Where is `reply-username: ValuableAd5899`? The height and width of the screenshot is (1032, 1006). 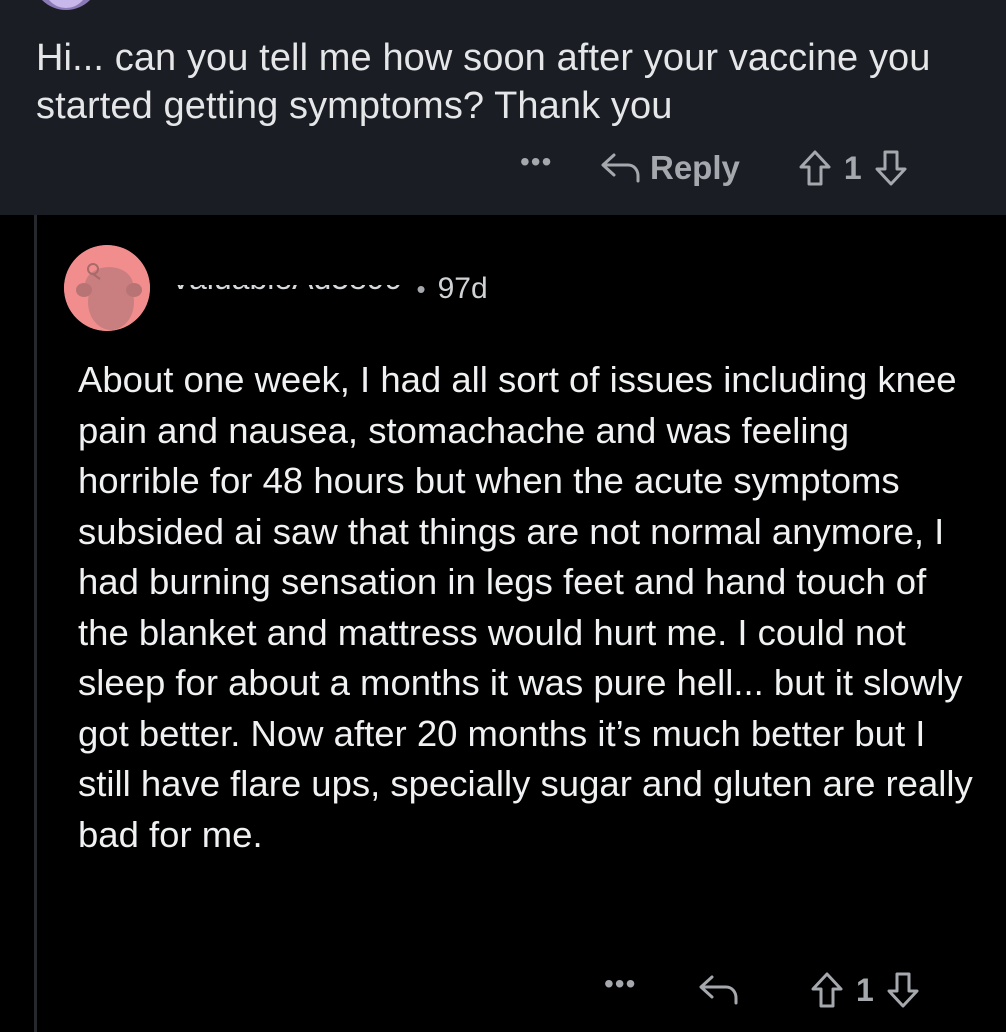
reply-username: ValuableAd5899 is located at coordinates (286, 295).